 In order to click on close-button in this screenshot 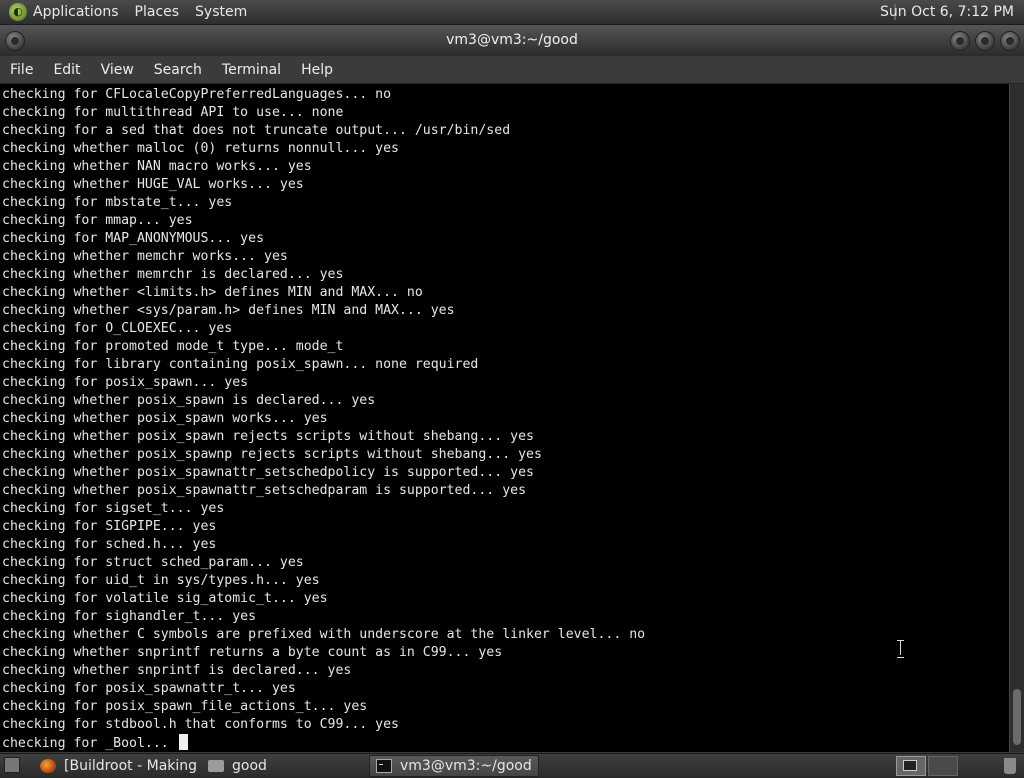, I will do `click(1010, 41)`.